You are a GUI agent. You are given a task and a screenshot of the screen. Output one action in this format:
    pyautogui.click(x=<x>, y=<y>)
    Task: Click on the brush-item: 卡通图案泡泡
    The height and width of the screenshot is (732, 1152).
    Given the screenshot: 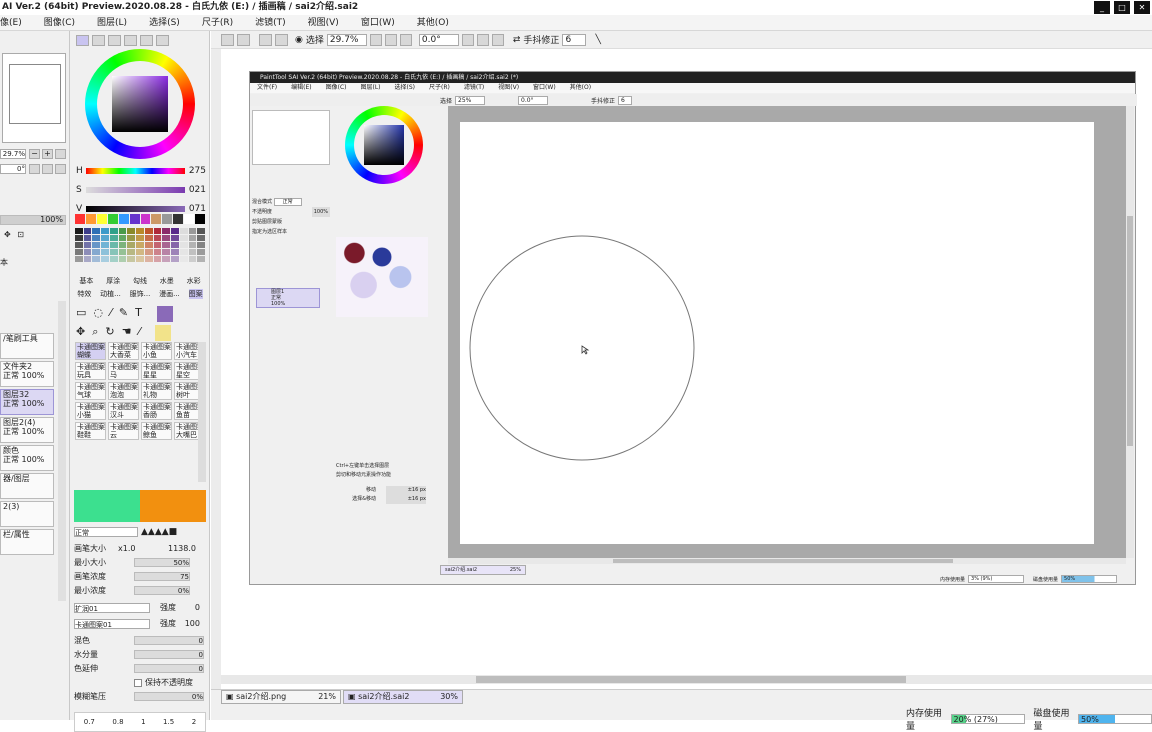 What is the action you would take?
    pyautogui.click(x=123, y=391)
    